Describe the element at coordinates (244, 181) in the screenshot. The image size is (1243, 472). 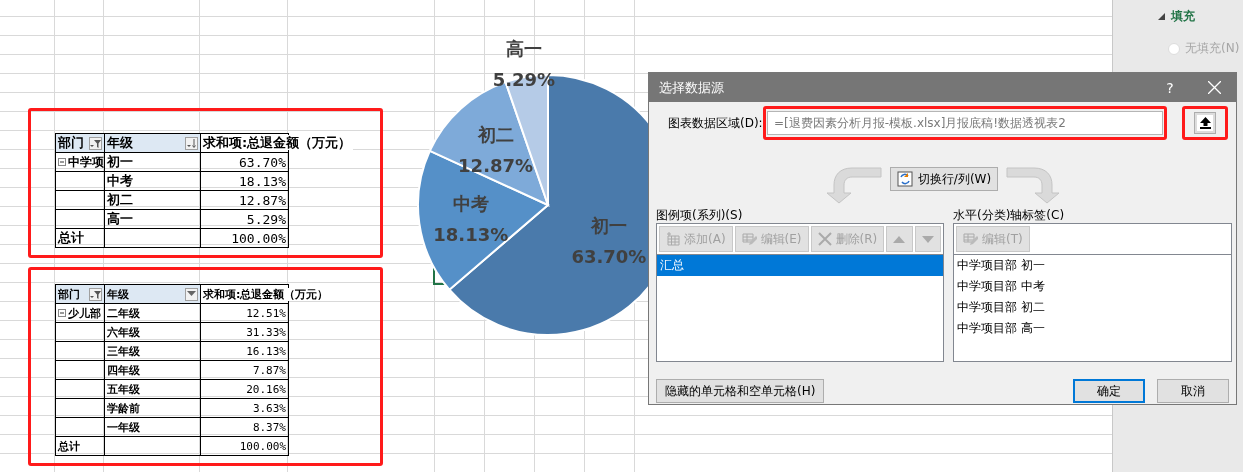
I see `table-cell: 18.13%` at that location.